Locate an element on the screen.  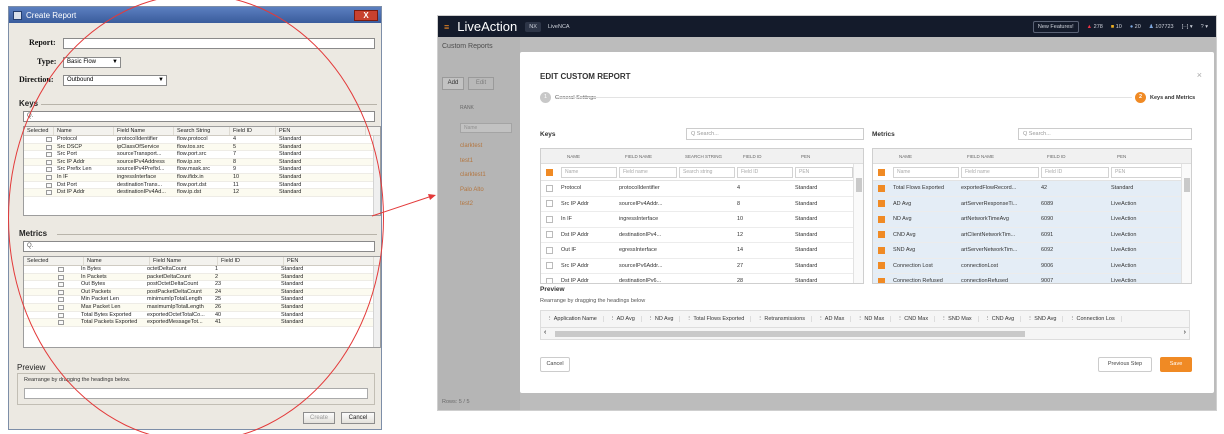
alerts-red: ▲ 278 is located at coordinates (1095, 27).